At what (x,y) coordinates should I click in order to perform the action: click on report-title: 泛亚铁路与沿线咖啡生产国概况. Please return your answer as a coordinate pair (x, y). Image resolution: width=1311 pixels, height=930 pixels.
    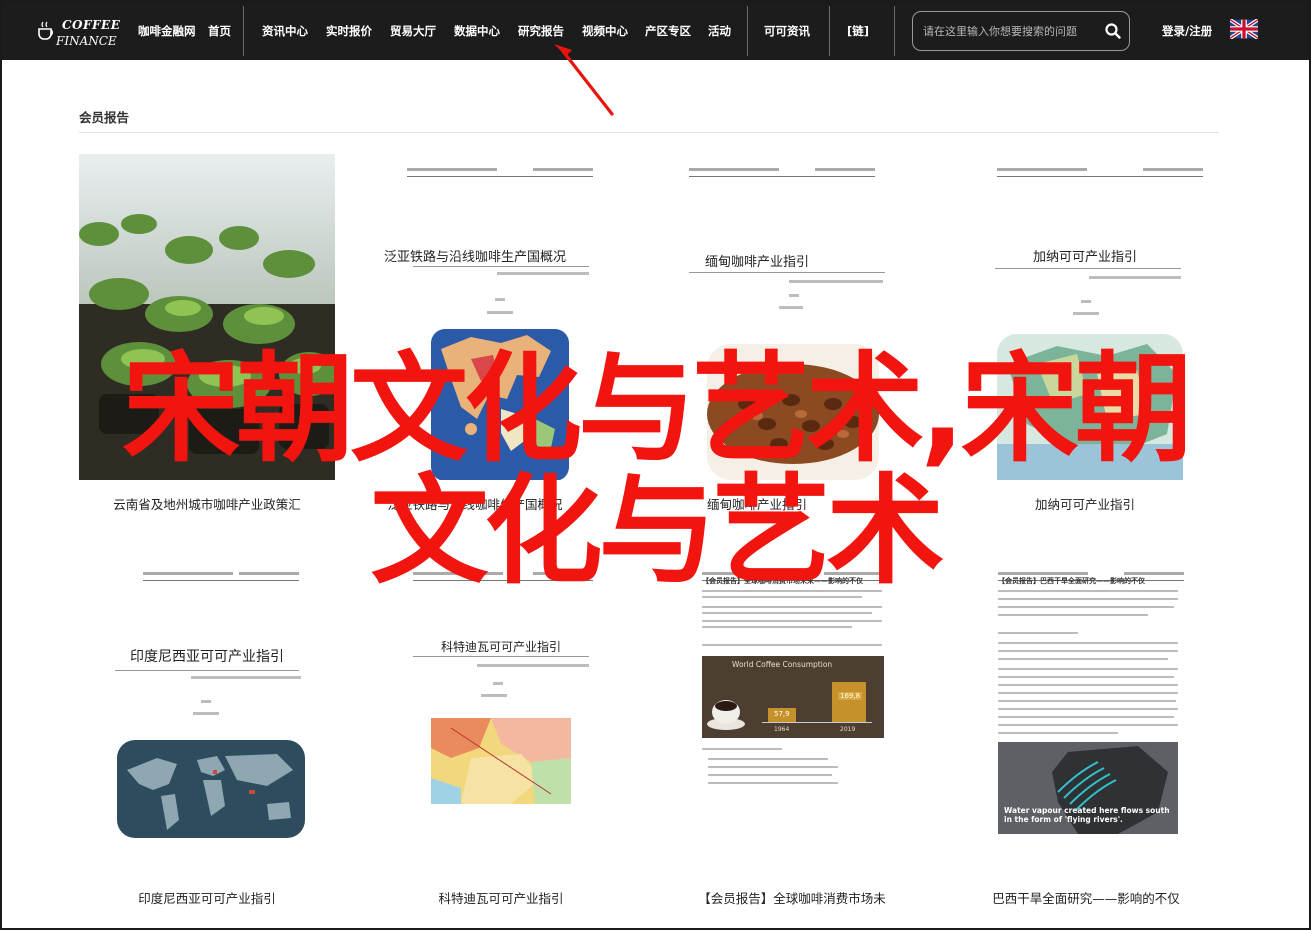
    Looking at the image, I should click on (475, 503).